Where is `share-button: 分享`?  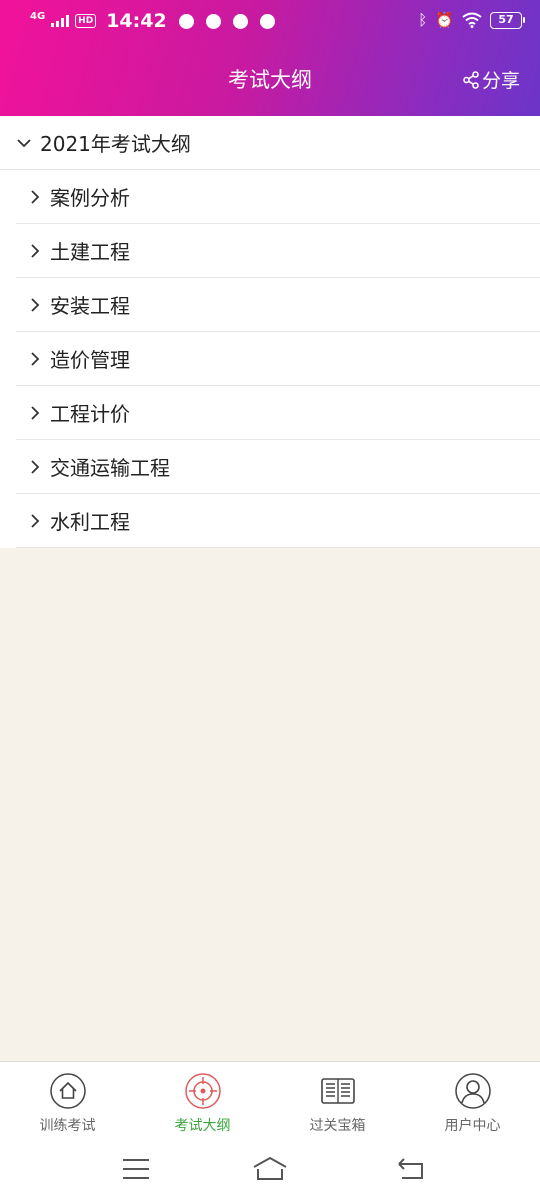
share-button: 分享 is located at coordinates (491, 79).